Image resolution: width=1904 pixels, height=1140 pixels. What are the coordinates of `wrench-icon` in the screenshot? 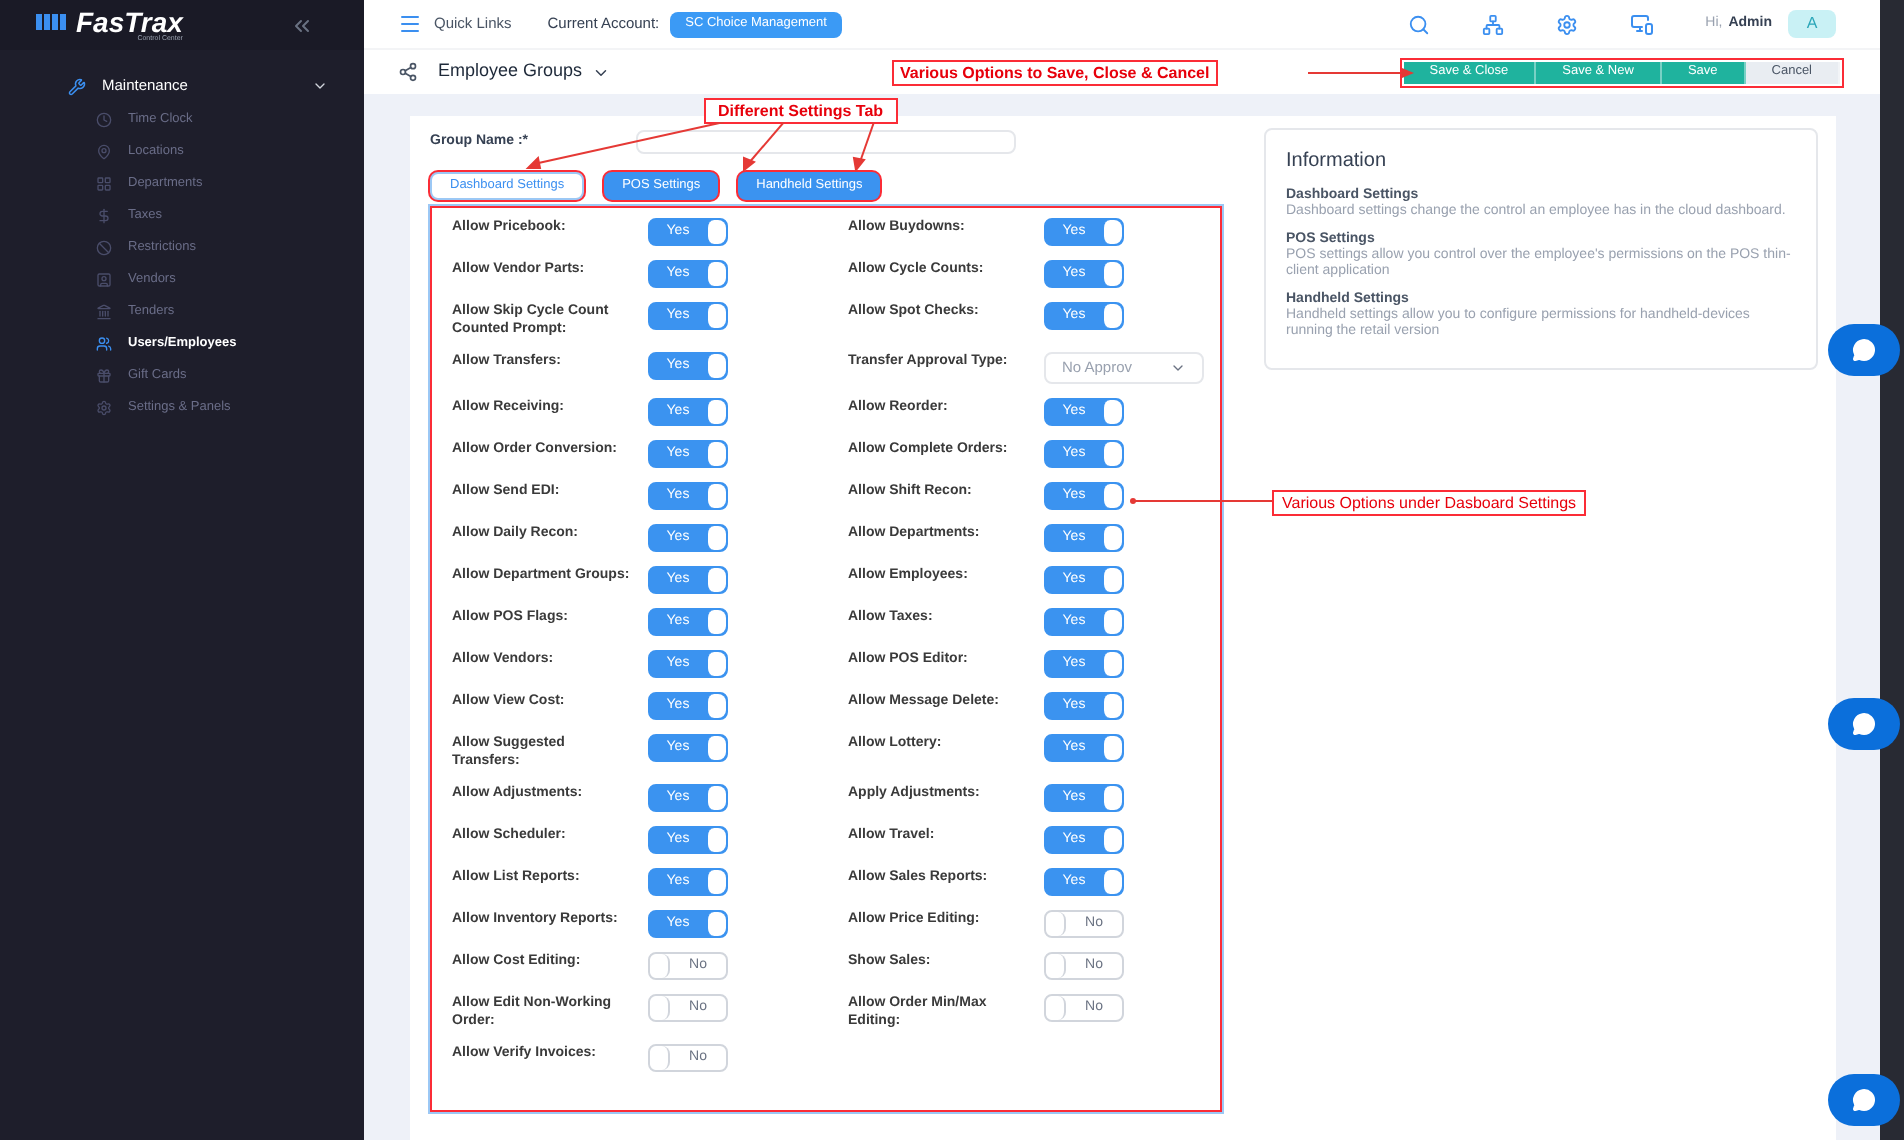 It's located at (77, 86).